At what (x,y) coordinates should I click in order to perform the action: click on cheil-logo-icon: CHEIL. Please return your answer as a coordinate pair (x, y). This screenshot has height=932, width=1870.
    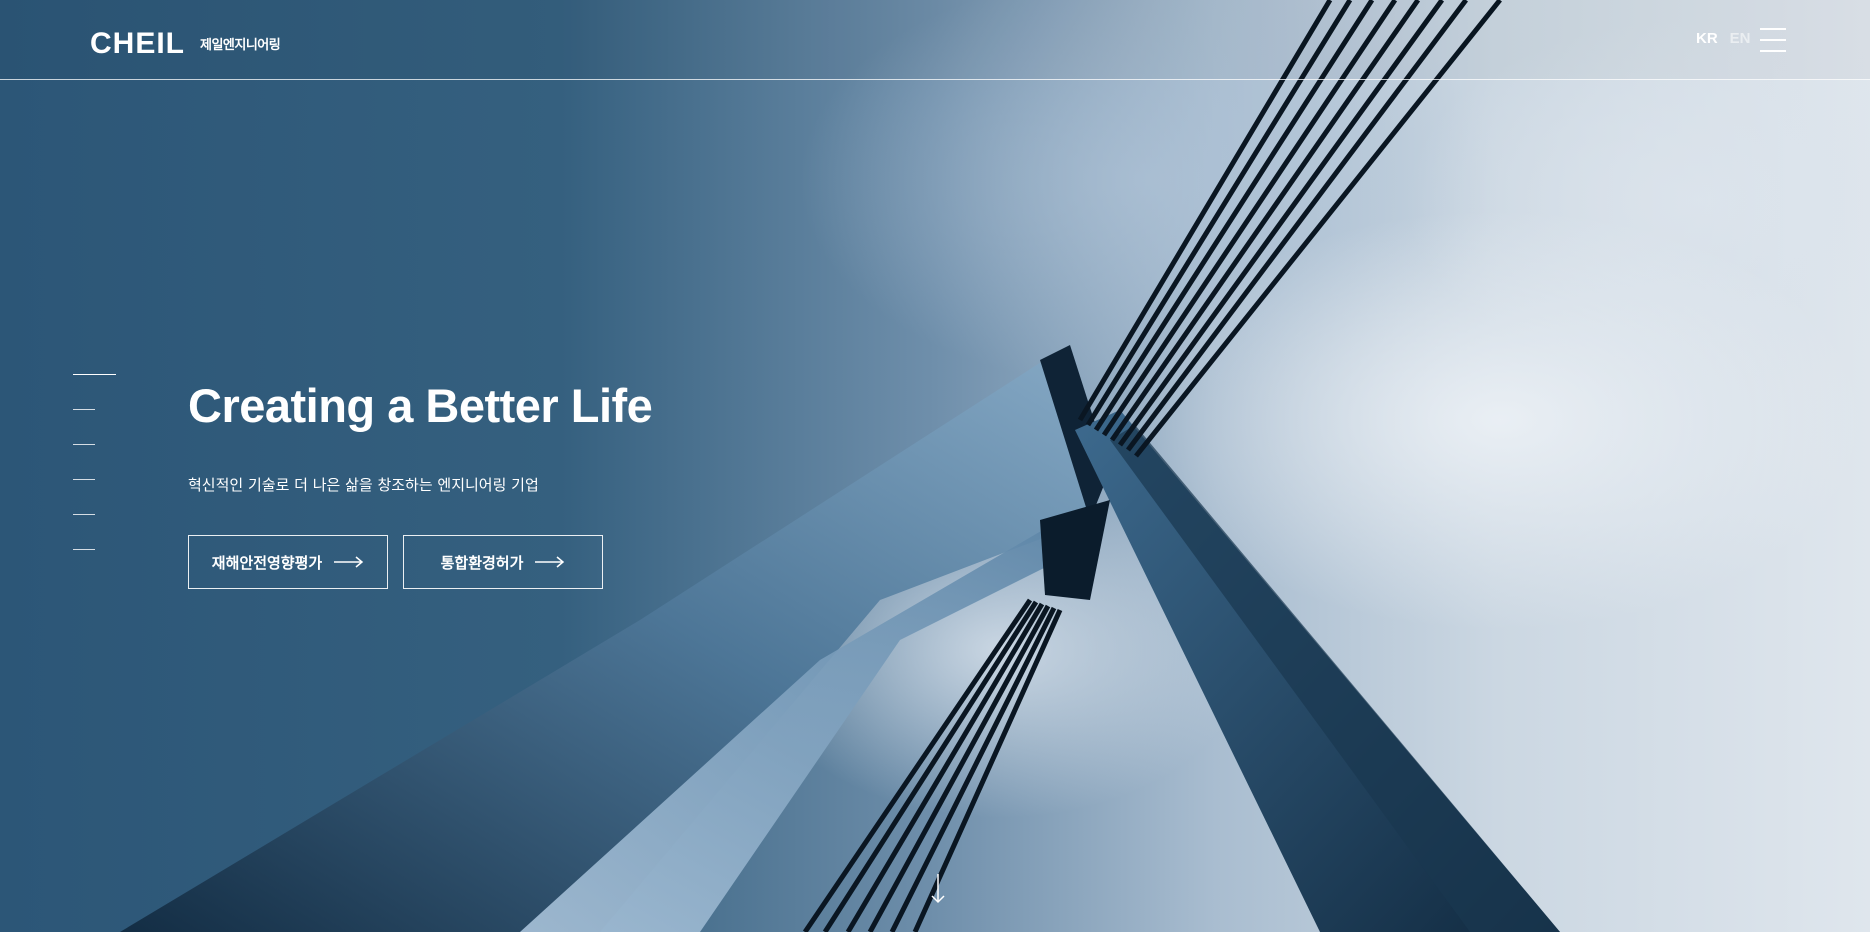
    Looking at the image, I should click on (137, 41).